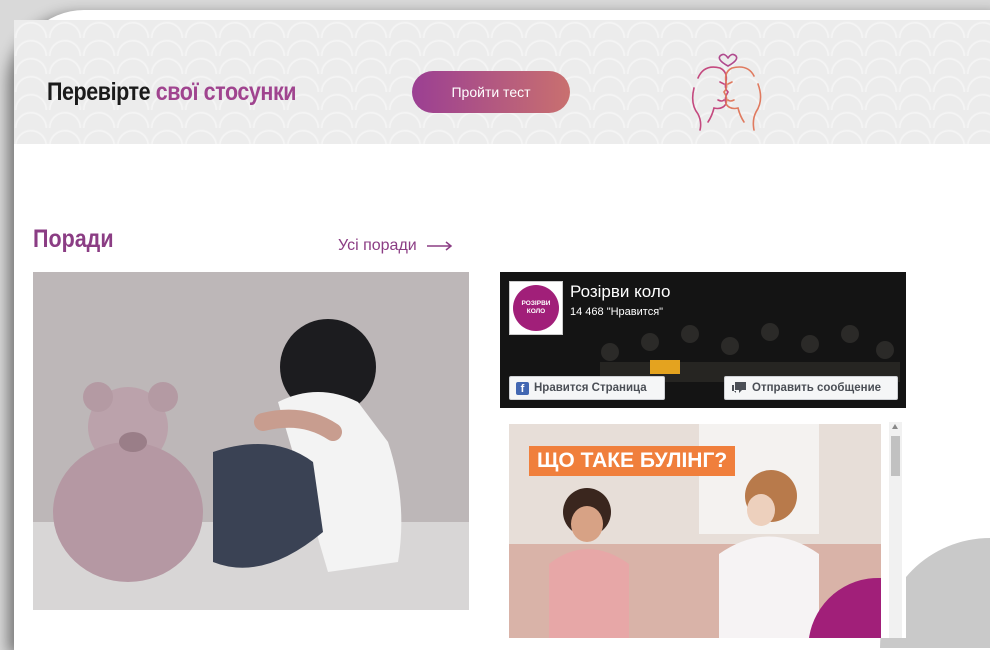  I want to click on send-message-button: Отправить сообщение, so click(811, 388).